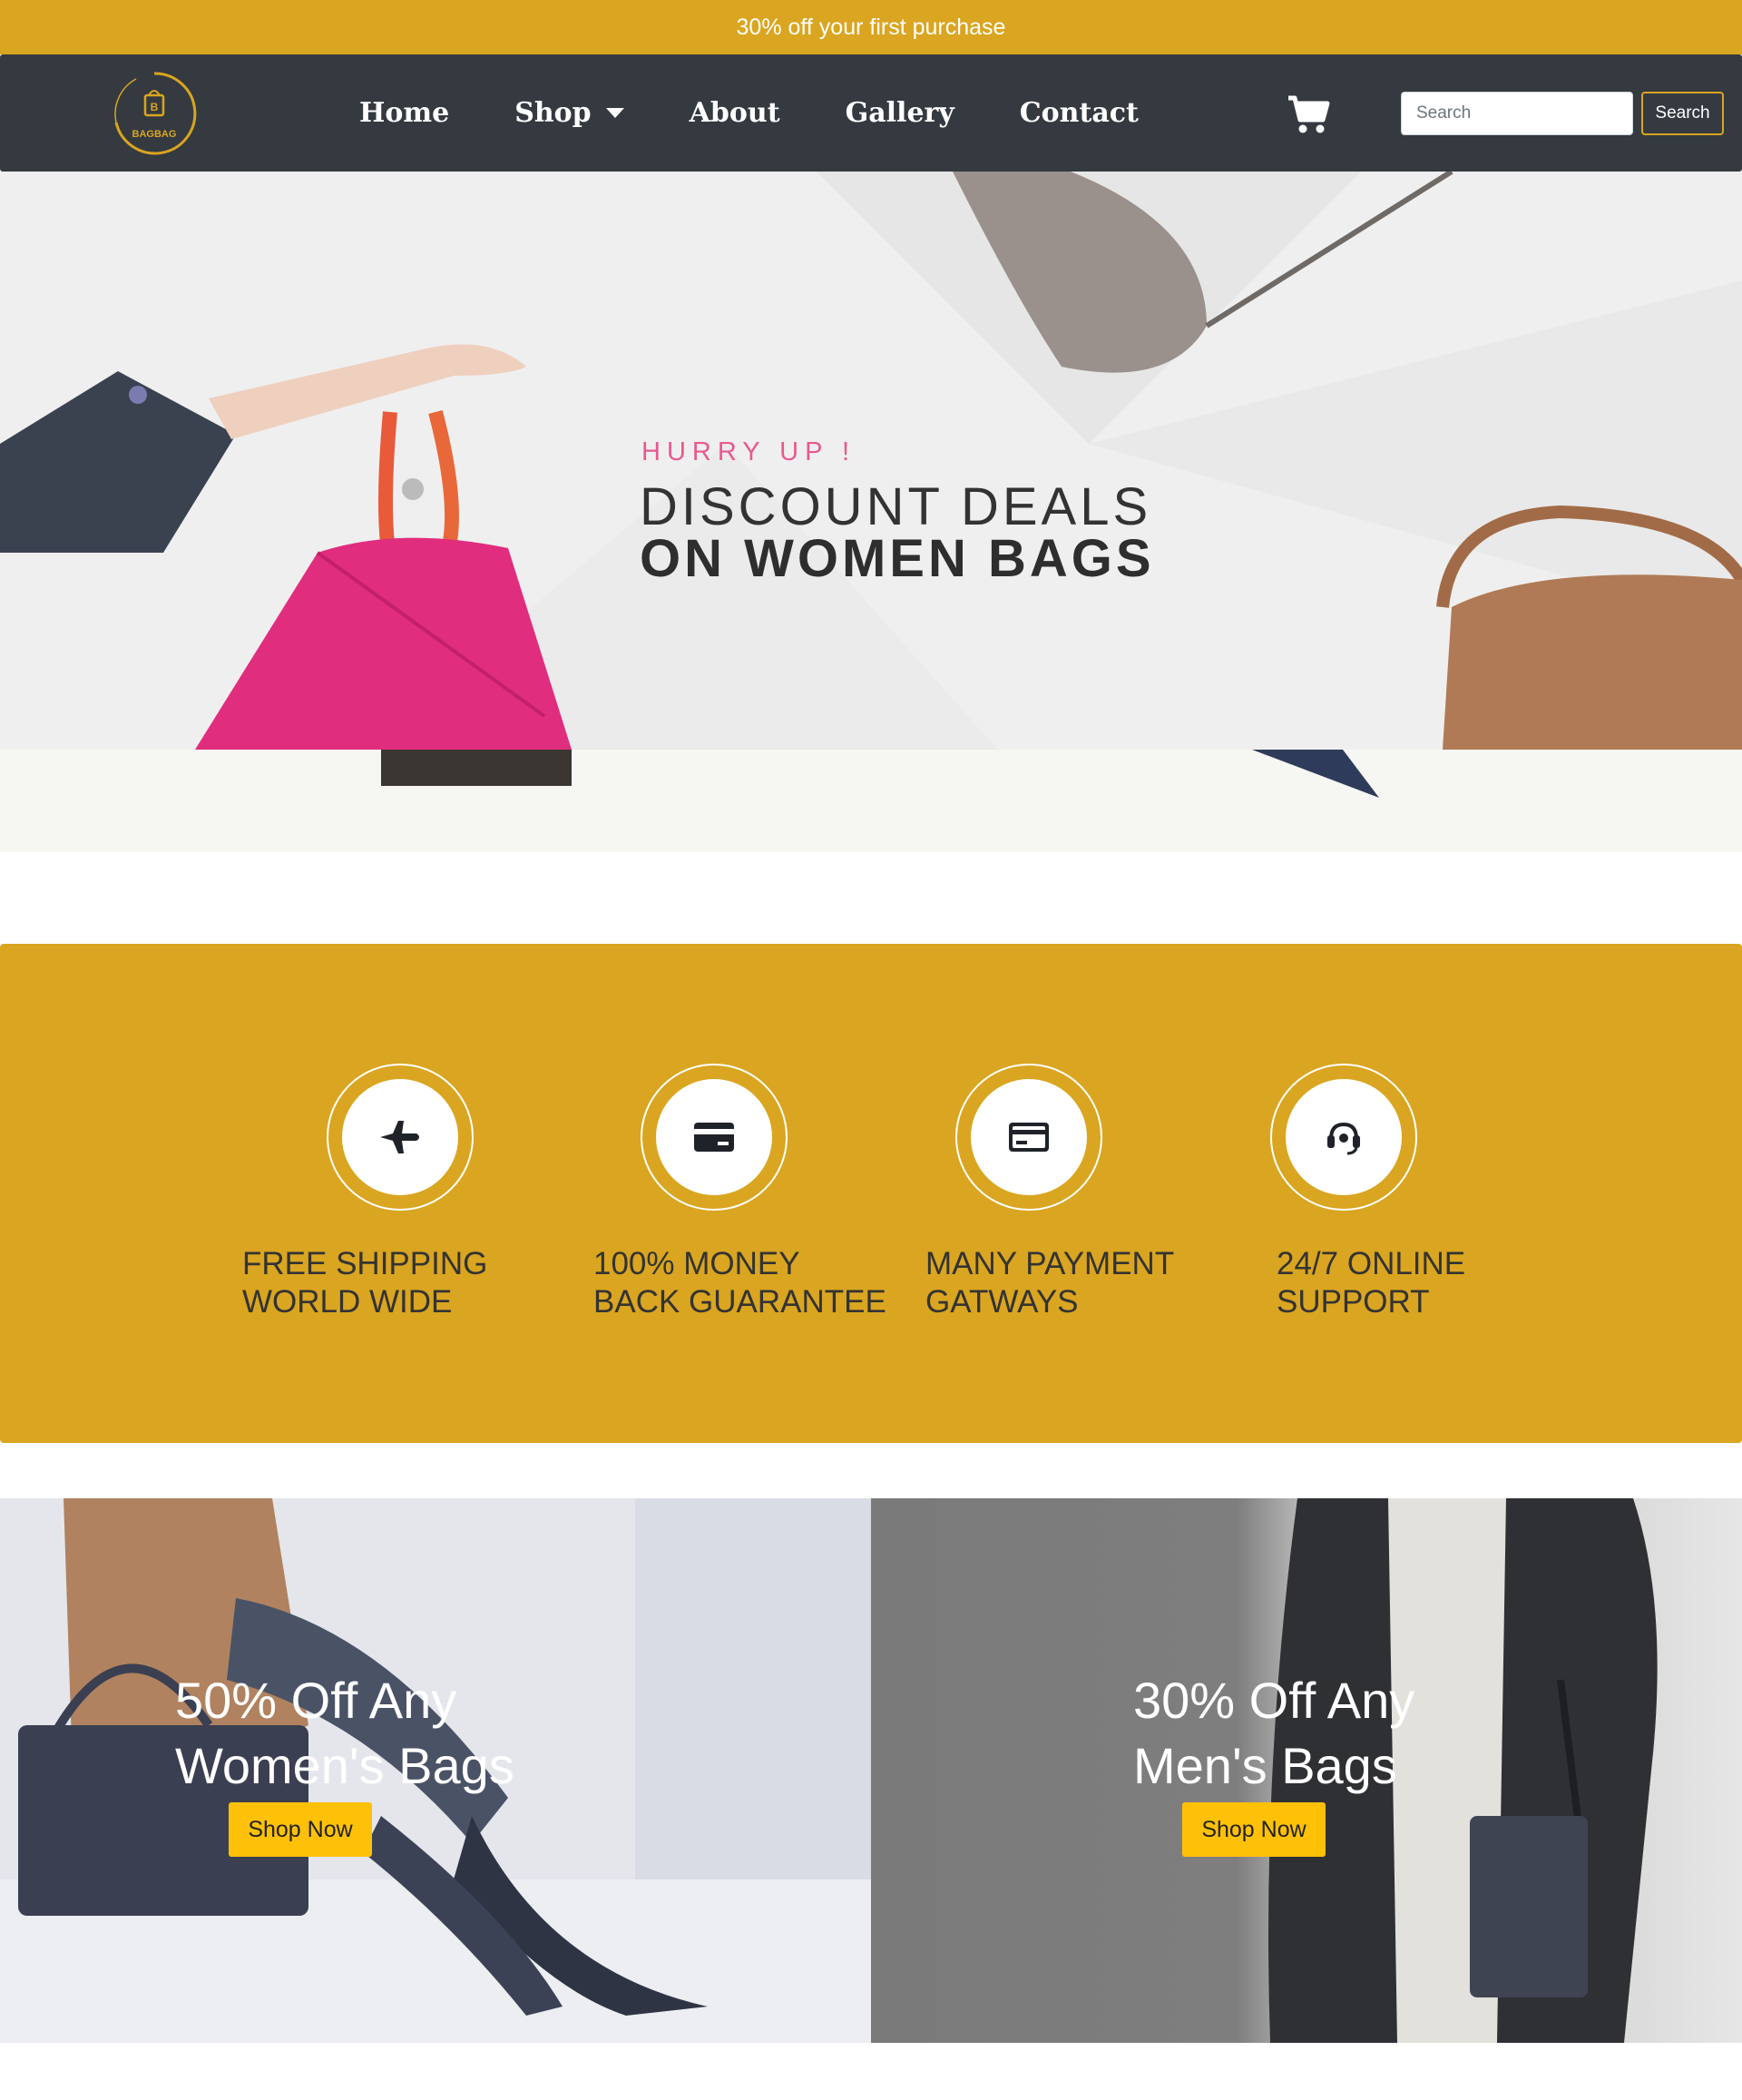  Describe the element at coordinates (1254, 1829) in the screenshot. I see `shop-now-men-button: Shop Now` at that location.